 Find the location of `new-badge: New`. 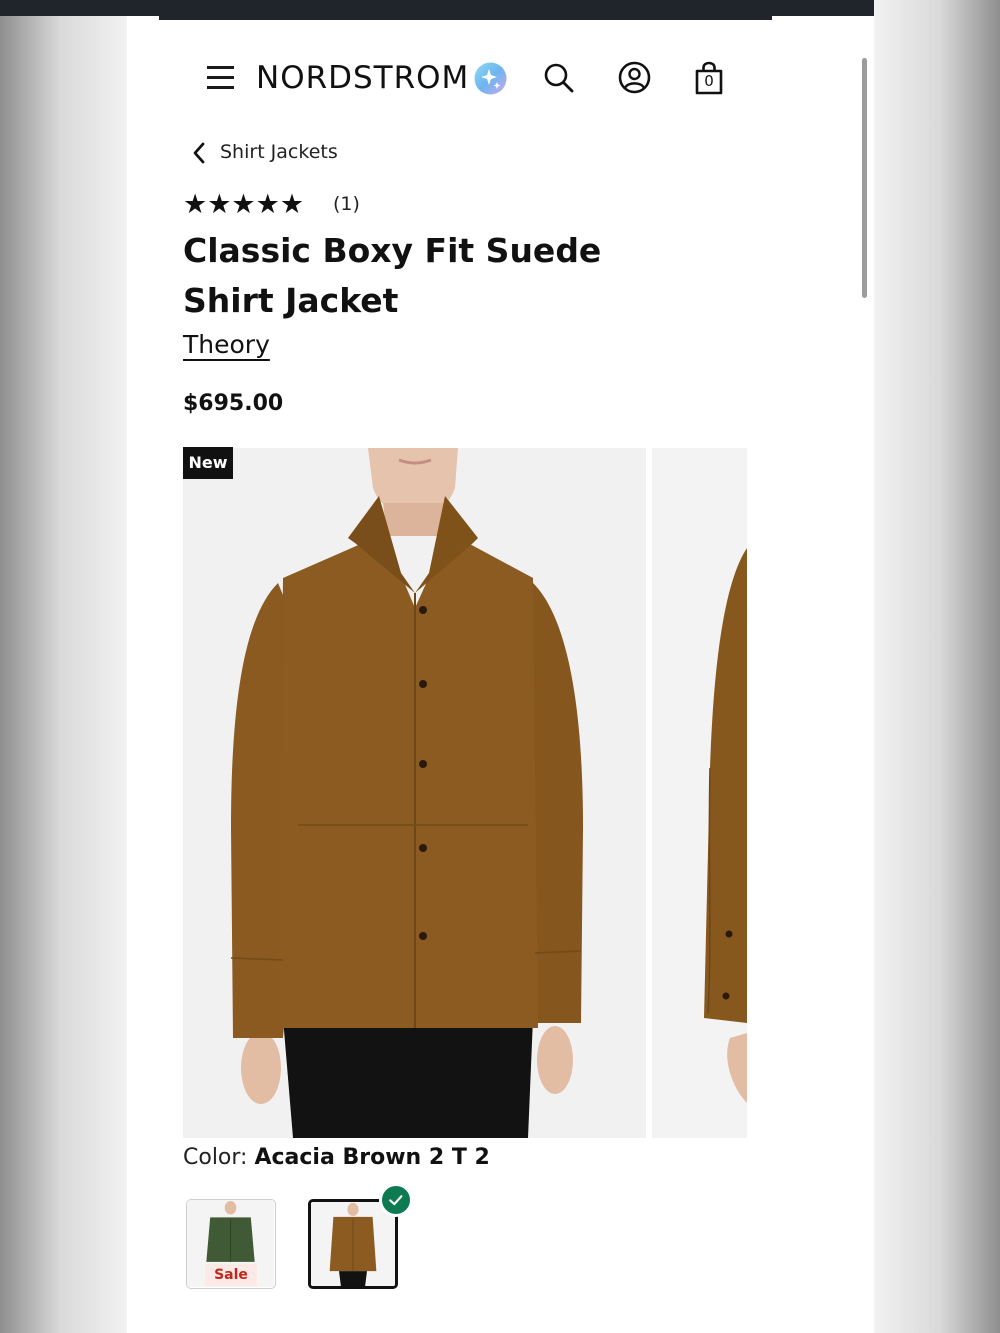

new-badge: New is located at coordinates (208, 463).